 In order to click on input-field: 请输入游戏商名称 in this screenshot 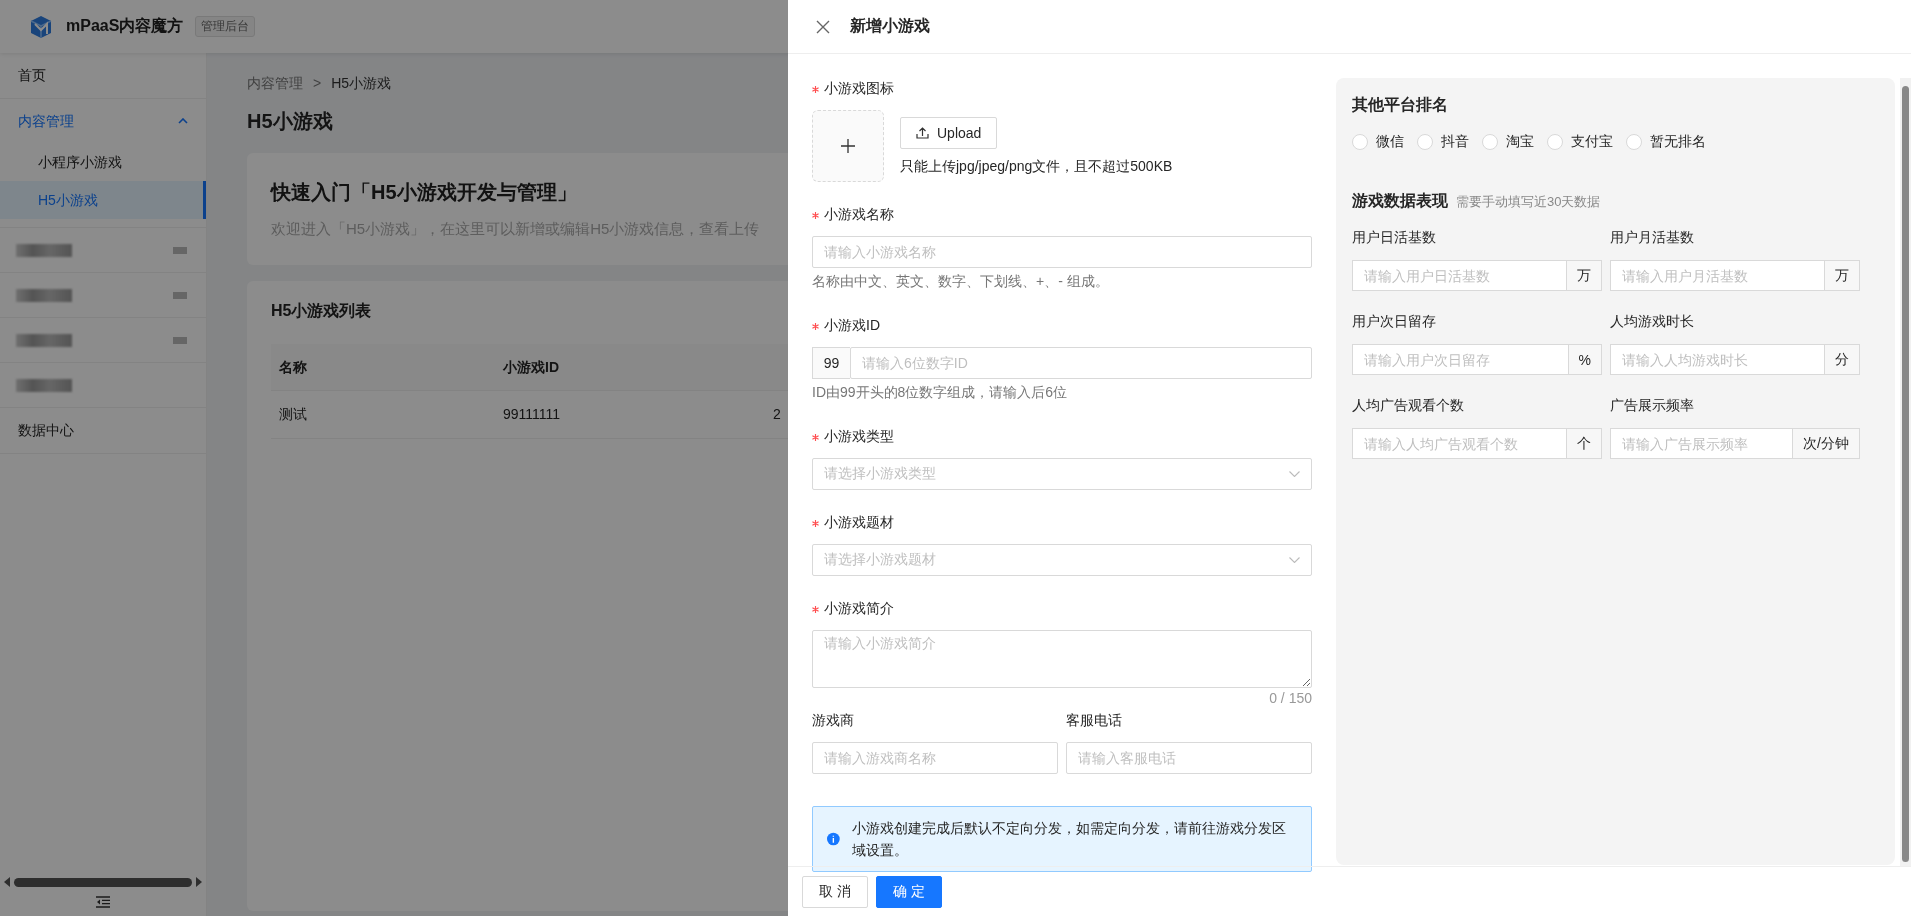, I will do `click(935, 758)`.